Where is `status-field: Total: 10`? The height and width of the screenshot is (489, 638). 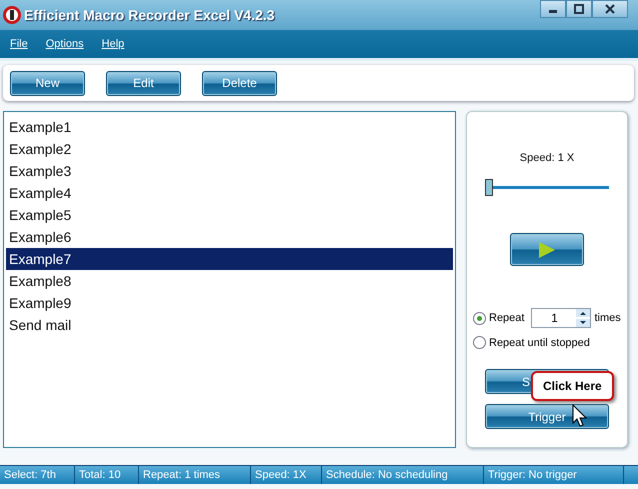
status-field: Total: 10 is located at coordinates (107, 475).